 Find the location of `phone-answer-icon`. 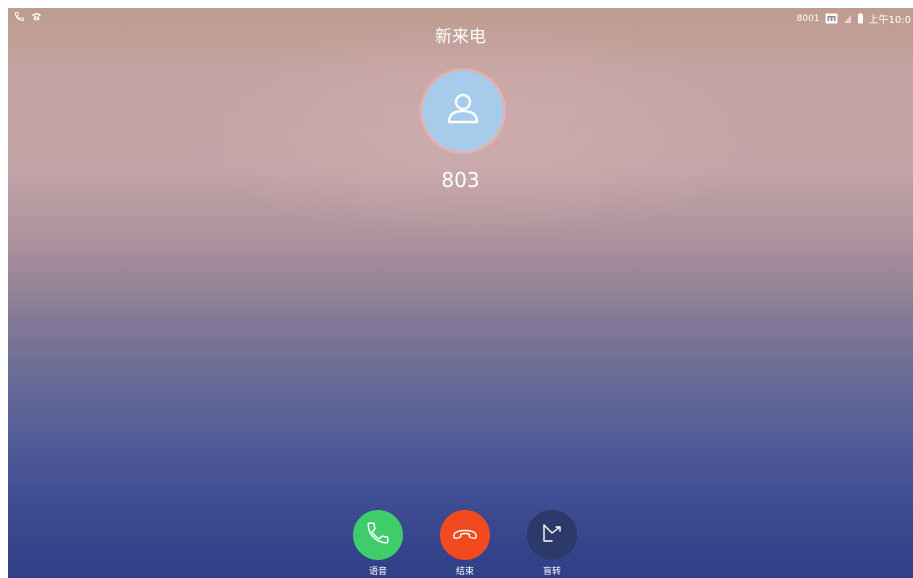

phone-answer-icon is located at coordinates (378, 535).